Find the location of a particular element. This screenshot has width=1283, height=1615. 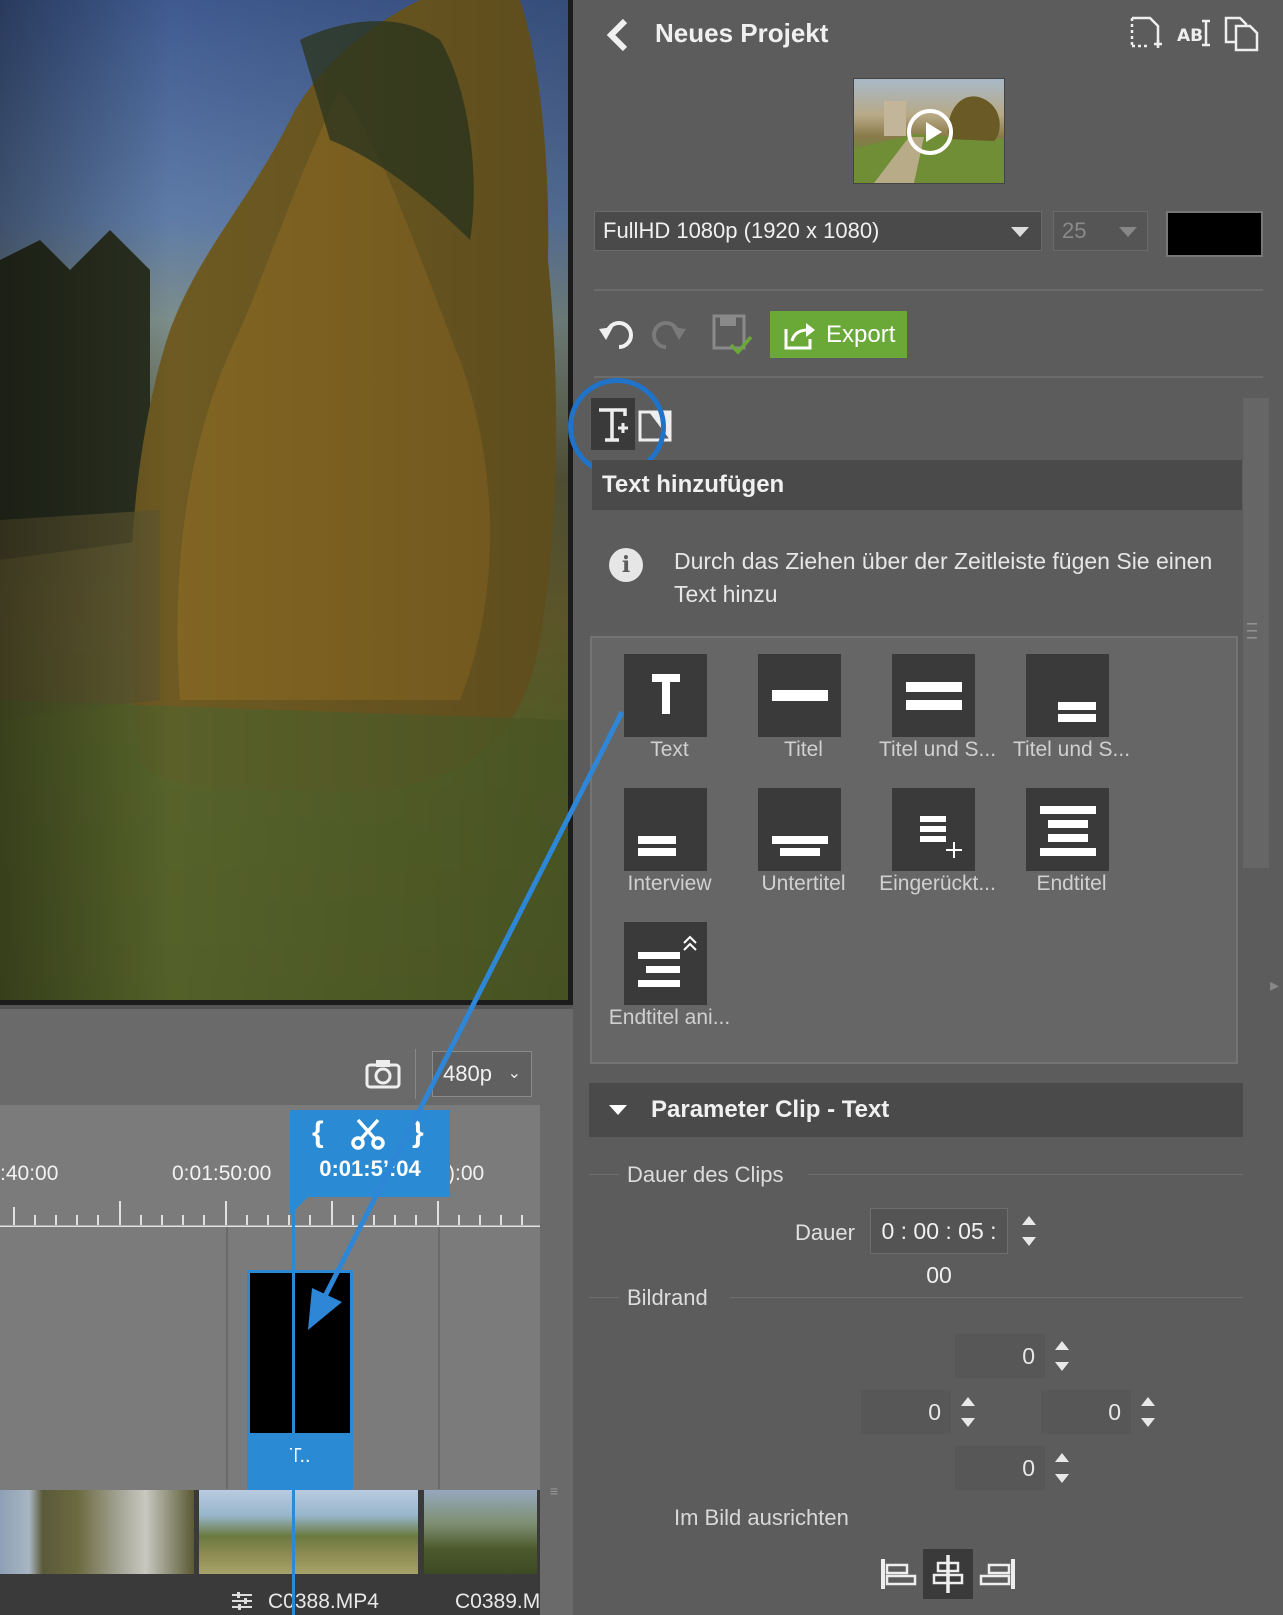

scroll-grip-icon: ─ ─ ─ is located at coordinates (1252, 630).